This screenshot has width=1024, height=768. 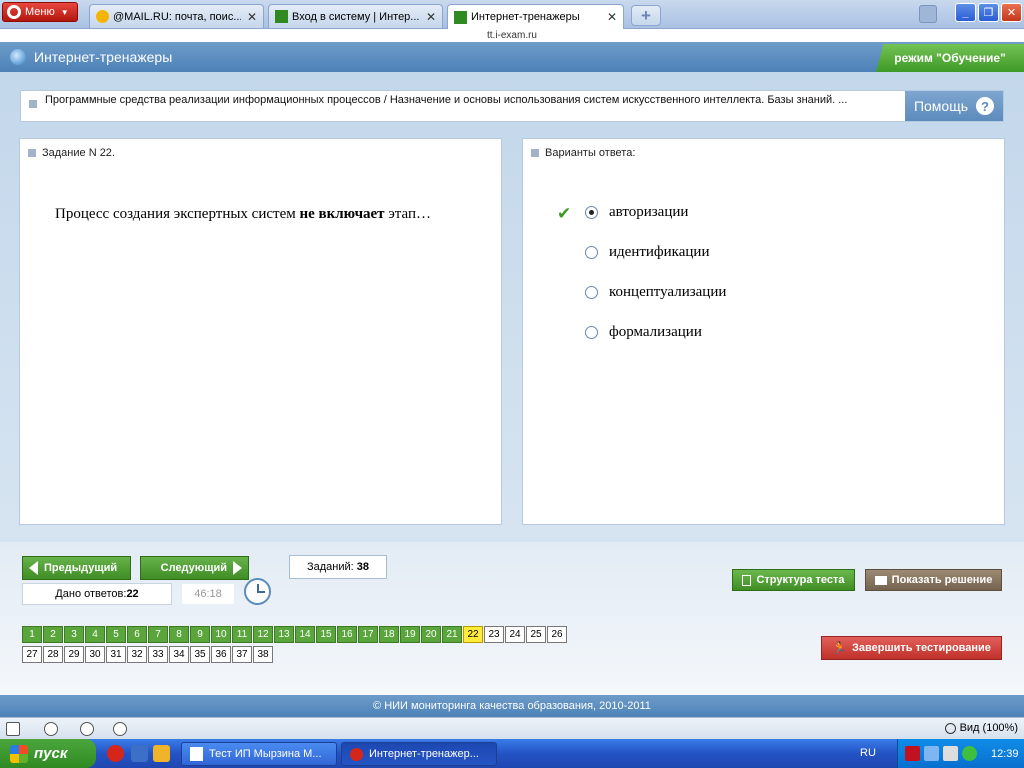 I want to click on question-number-3: 3, so click(x=74, y=634).